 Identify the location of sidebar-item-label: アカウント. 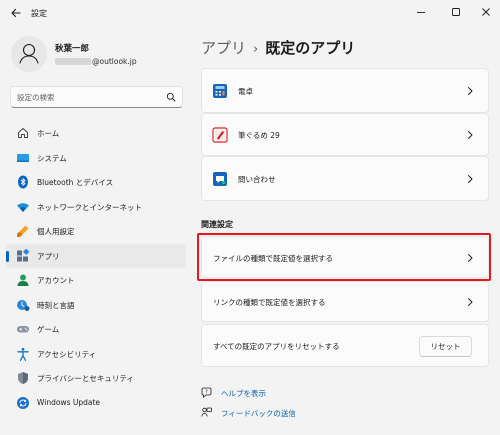
(56, 280).